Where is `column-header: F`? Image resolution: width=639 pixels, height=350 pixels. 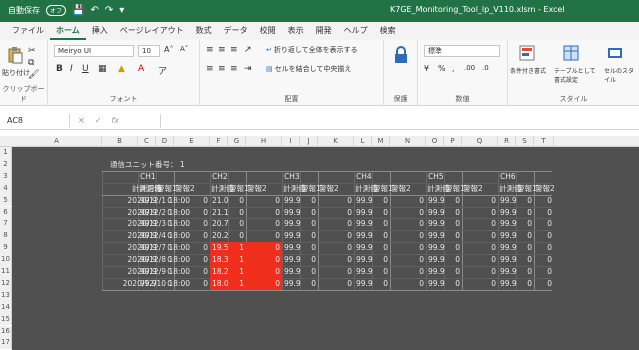 column-header: F is located at coordinates (219, 141).